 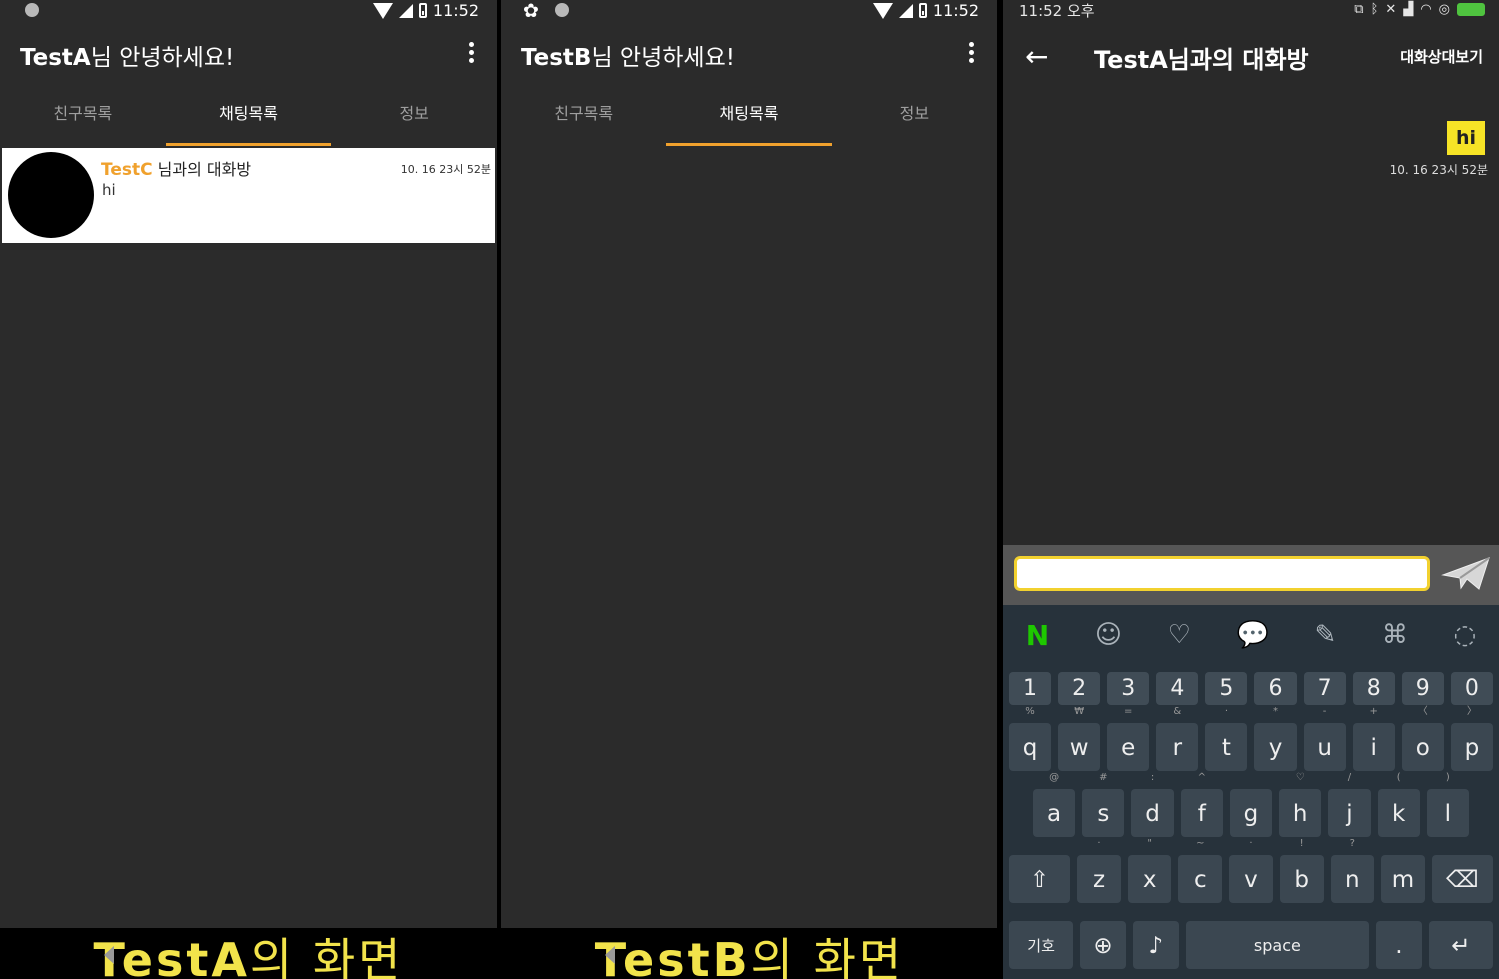 What do you see at coordinates (51, 195) in the screenshot?
I see `avatar` at bounding box center [51, 195].